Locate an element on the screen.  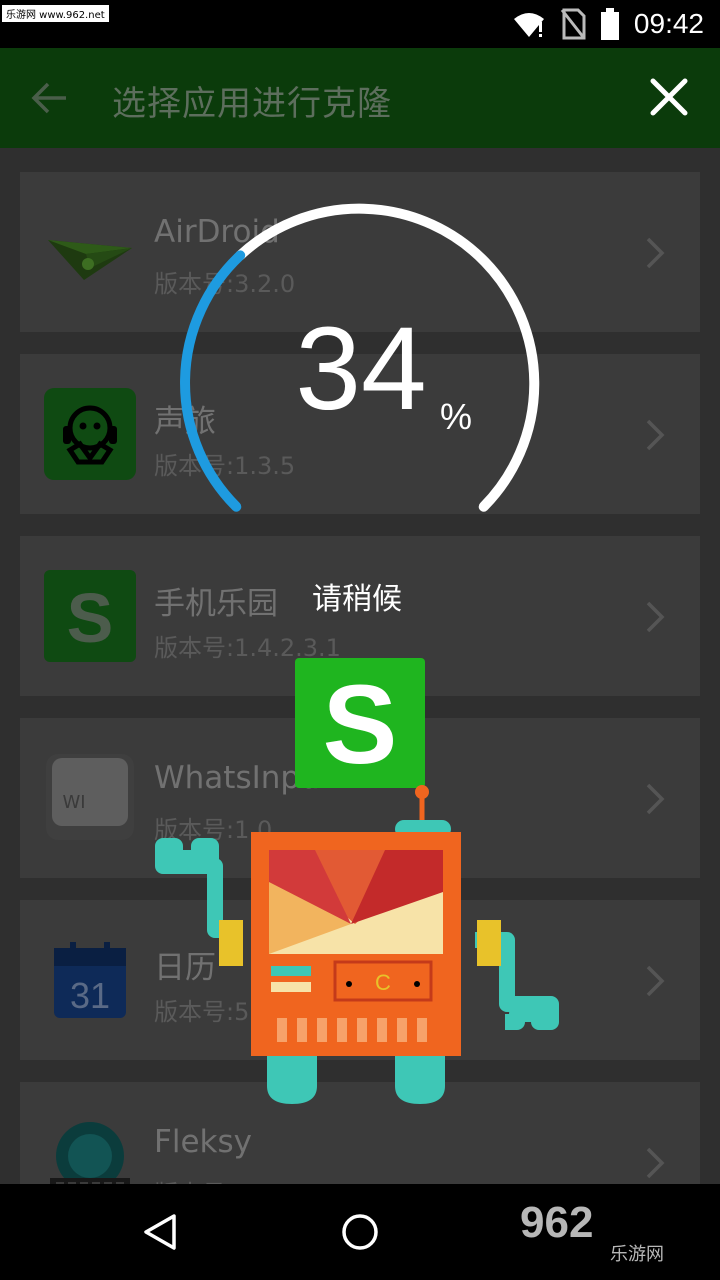
app-version: 版本号:5... release is located at coordinates (261, 1012).